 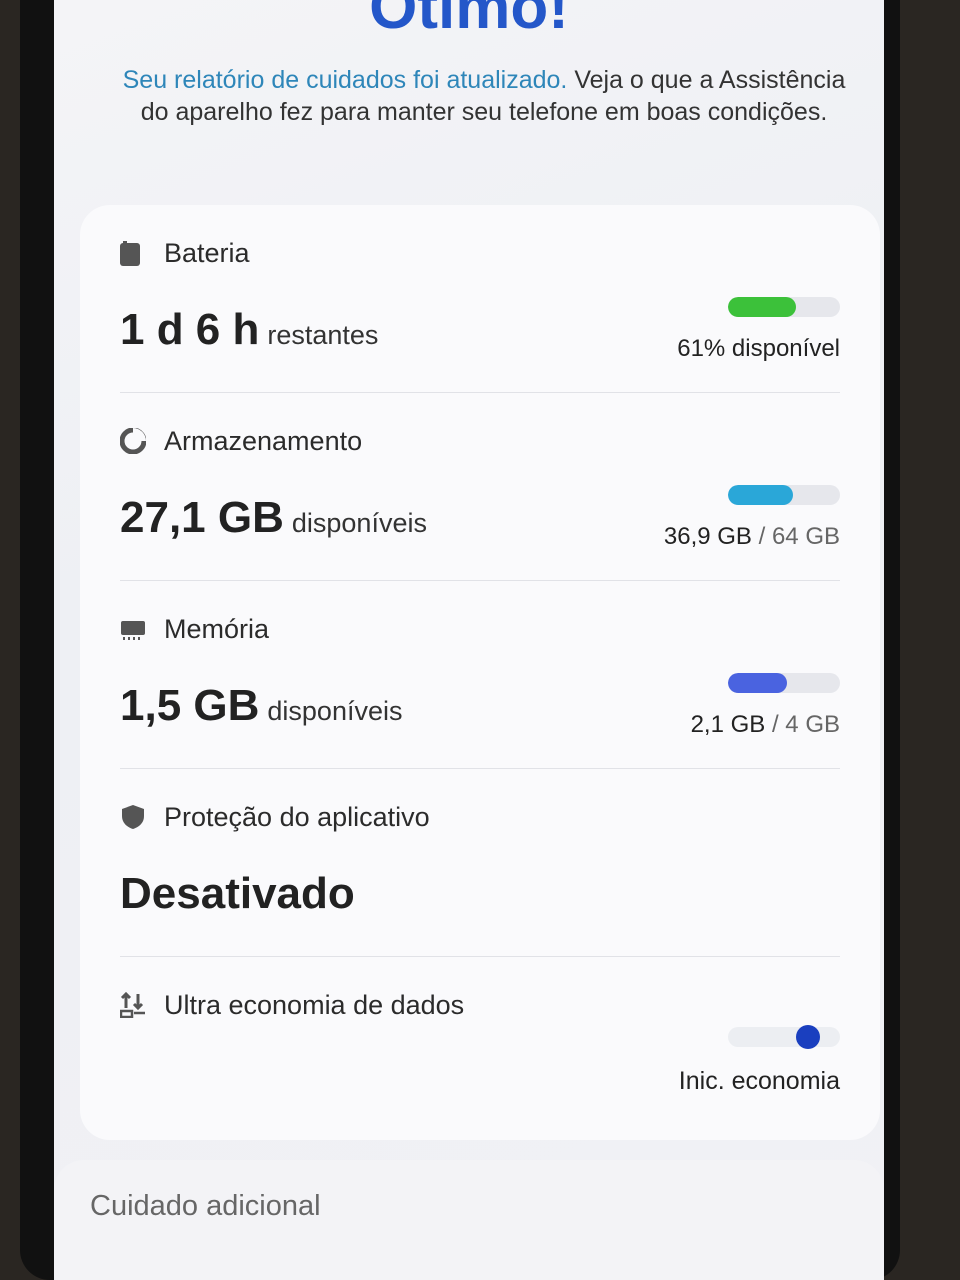 I want to click on memory-chip-icon, so click(x=133, y=629).